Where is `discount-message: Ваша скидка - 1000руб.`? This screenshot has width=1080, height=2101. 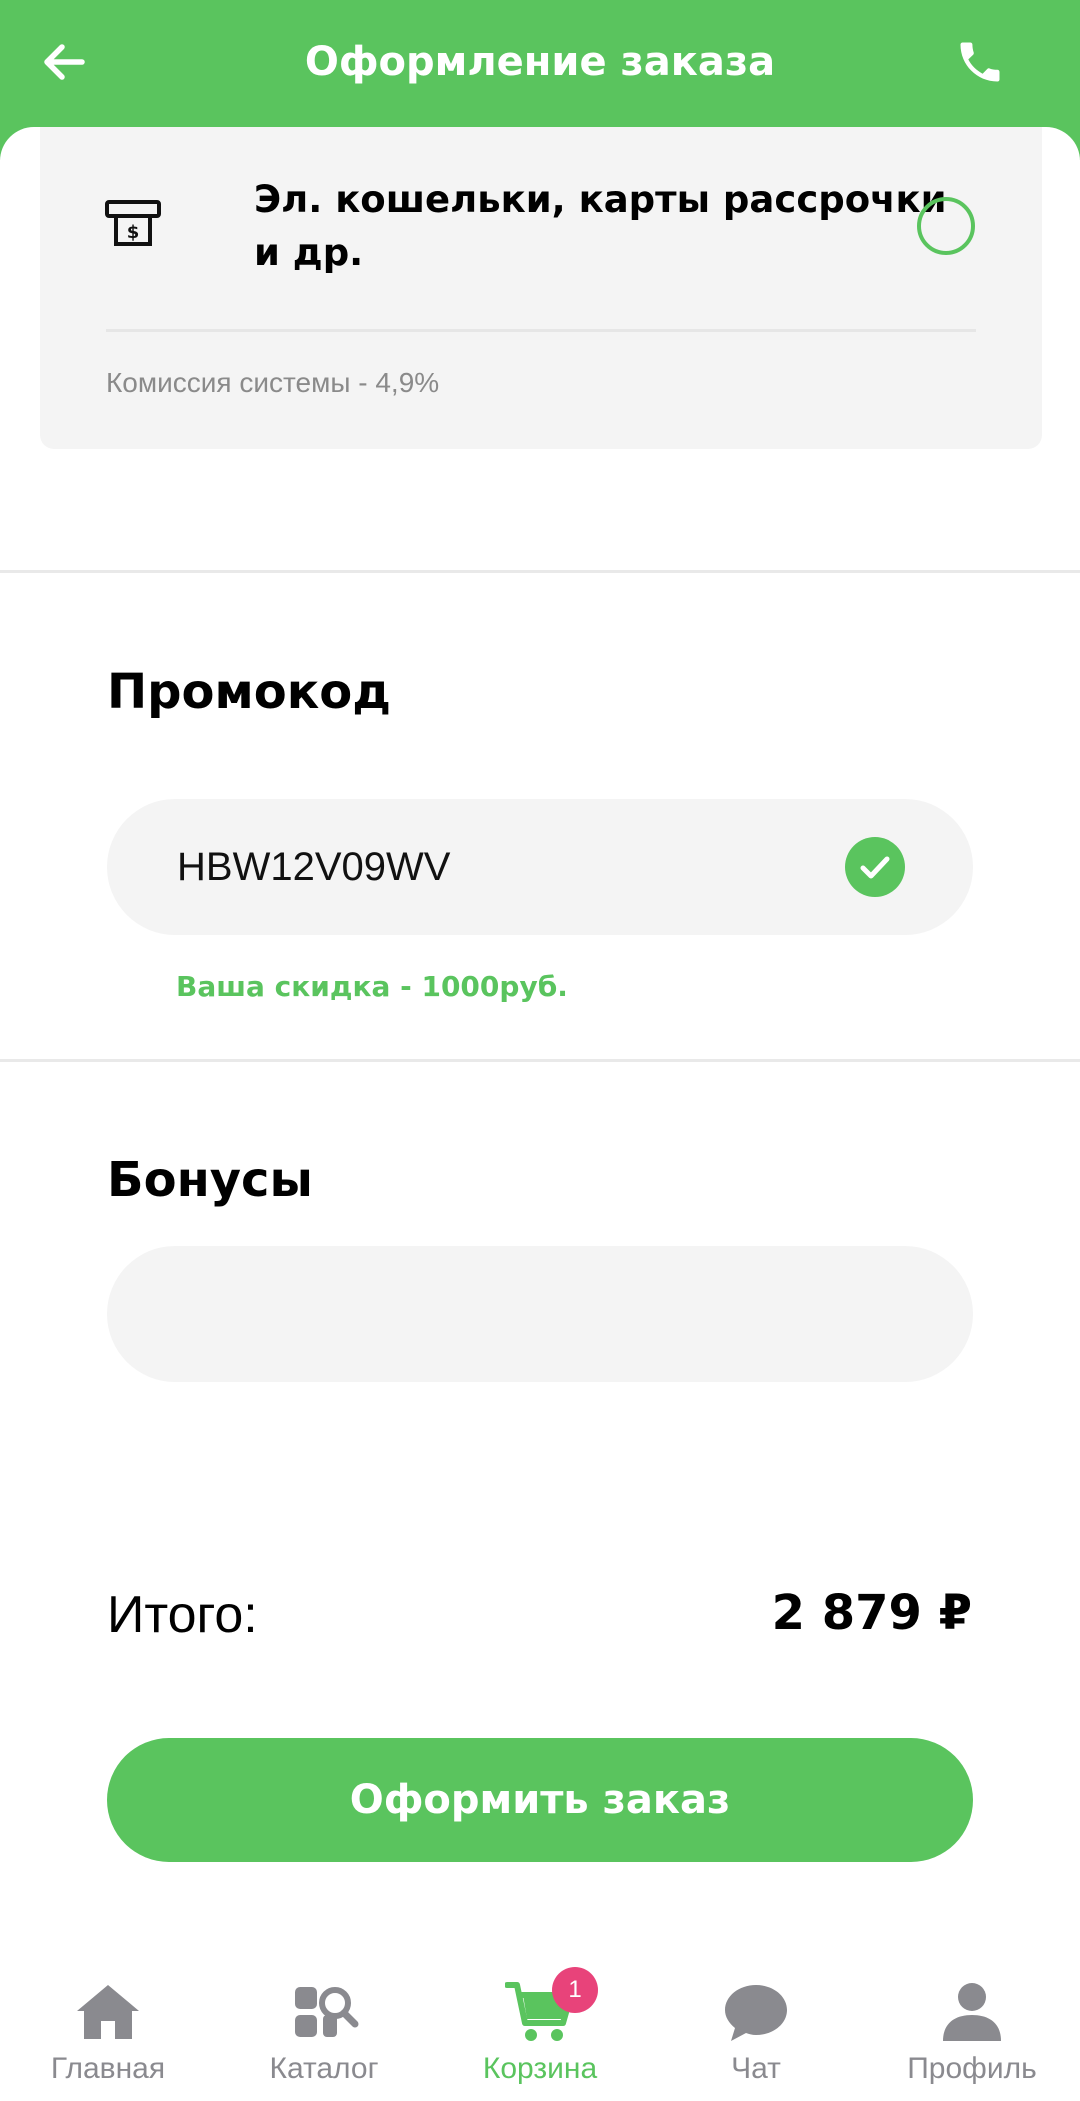
discount-message: Ваша скидка - 1000руб. is located at coordinates (372, 986).